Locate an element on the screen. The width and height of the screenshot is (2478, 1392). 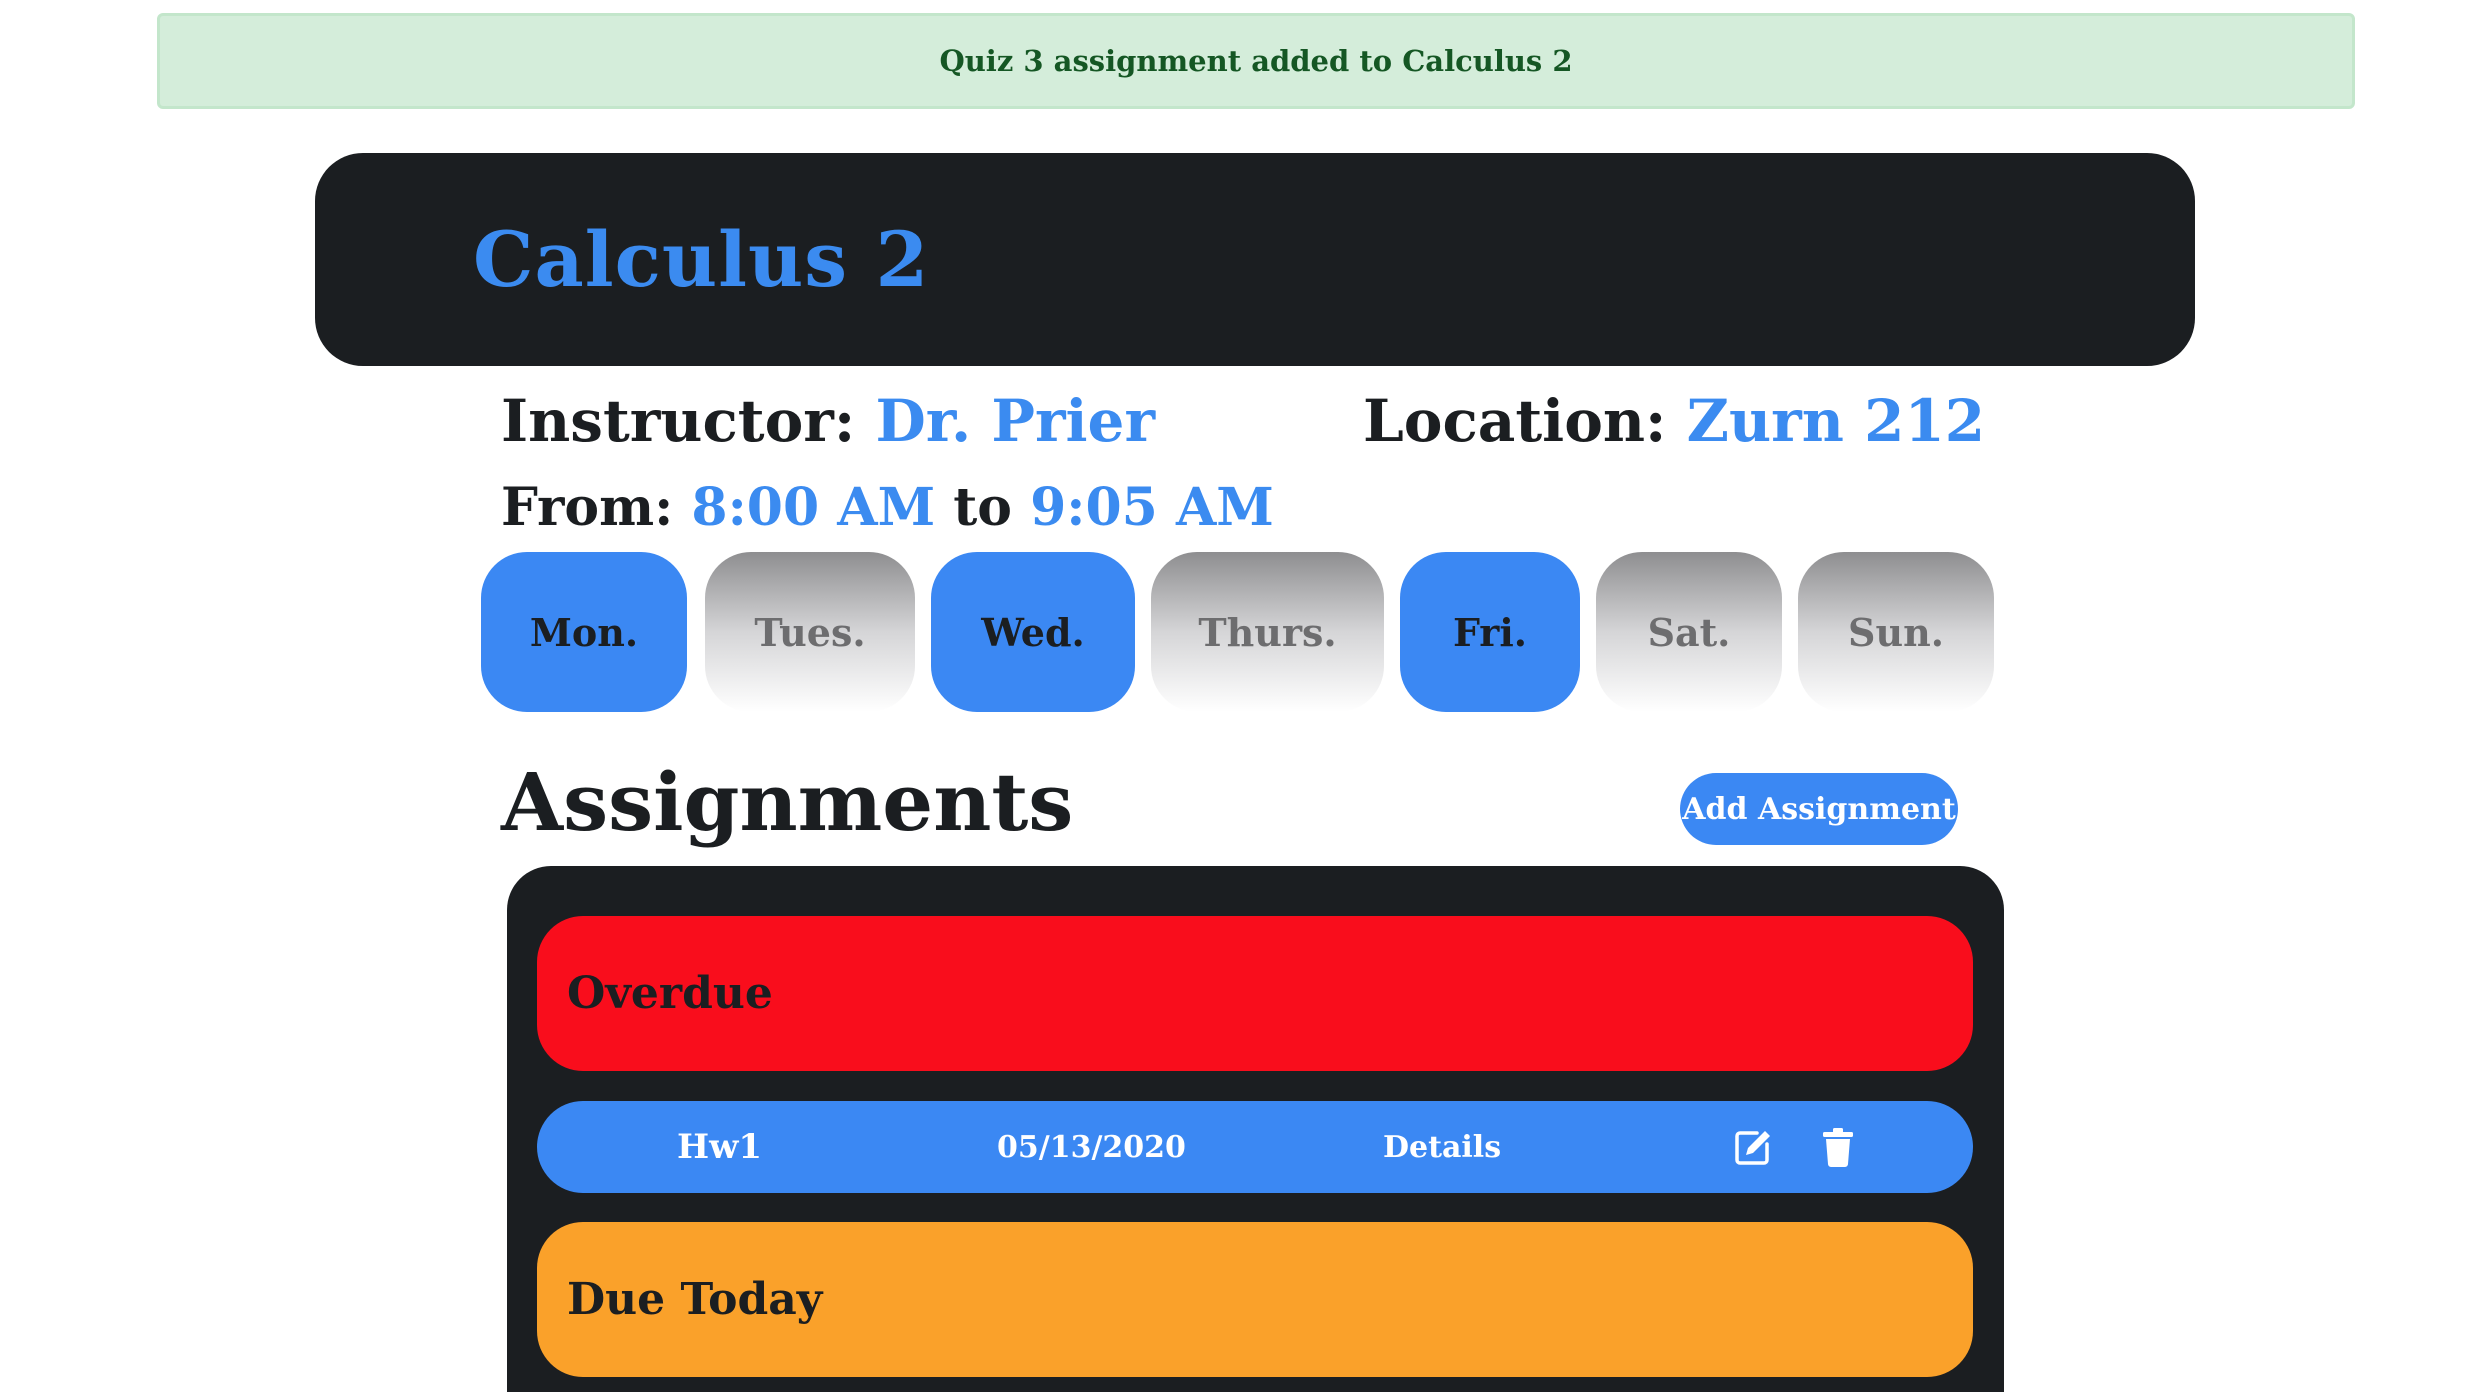
day-tuesday-label: Tues. is located at coordinates (810, 632).